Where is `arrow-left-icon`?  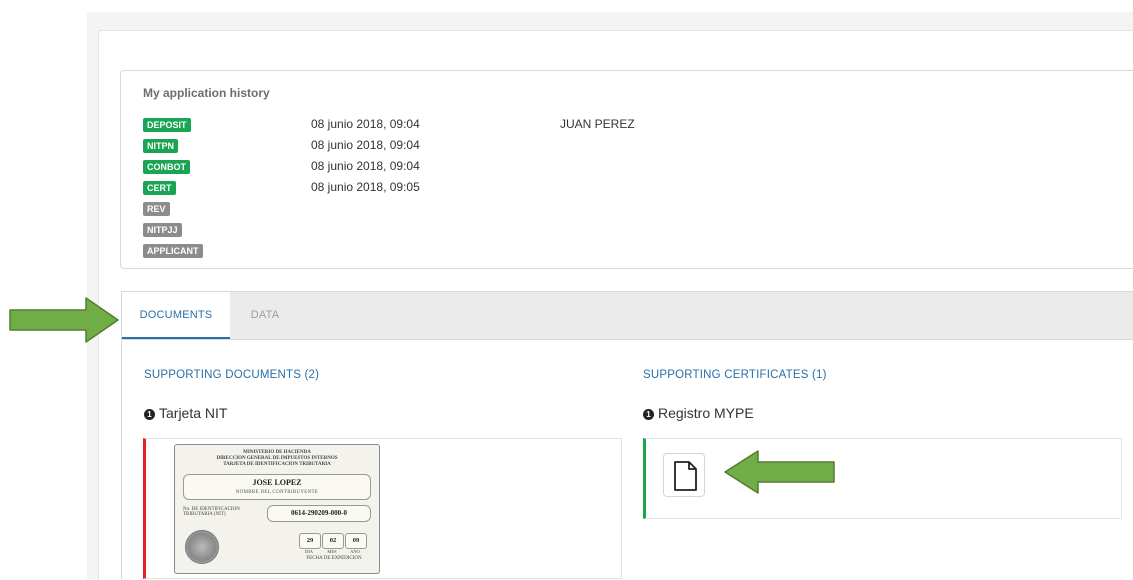 arrow-left-icon is located at coordinates (779, 472).